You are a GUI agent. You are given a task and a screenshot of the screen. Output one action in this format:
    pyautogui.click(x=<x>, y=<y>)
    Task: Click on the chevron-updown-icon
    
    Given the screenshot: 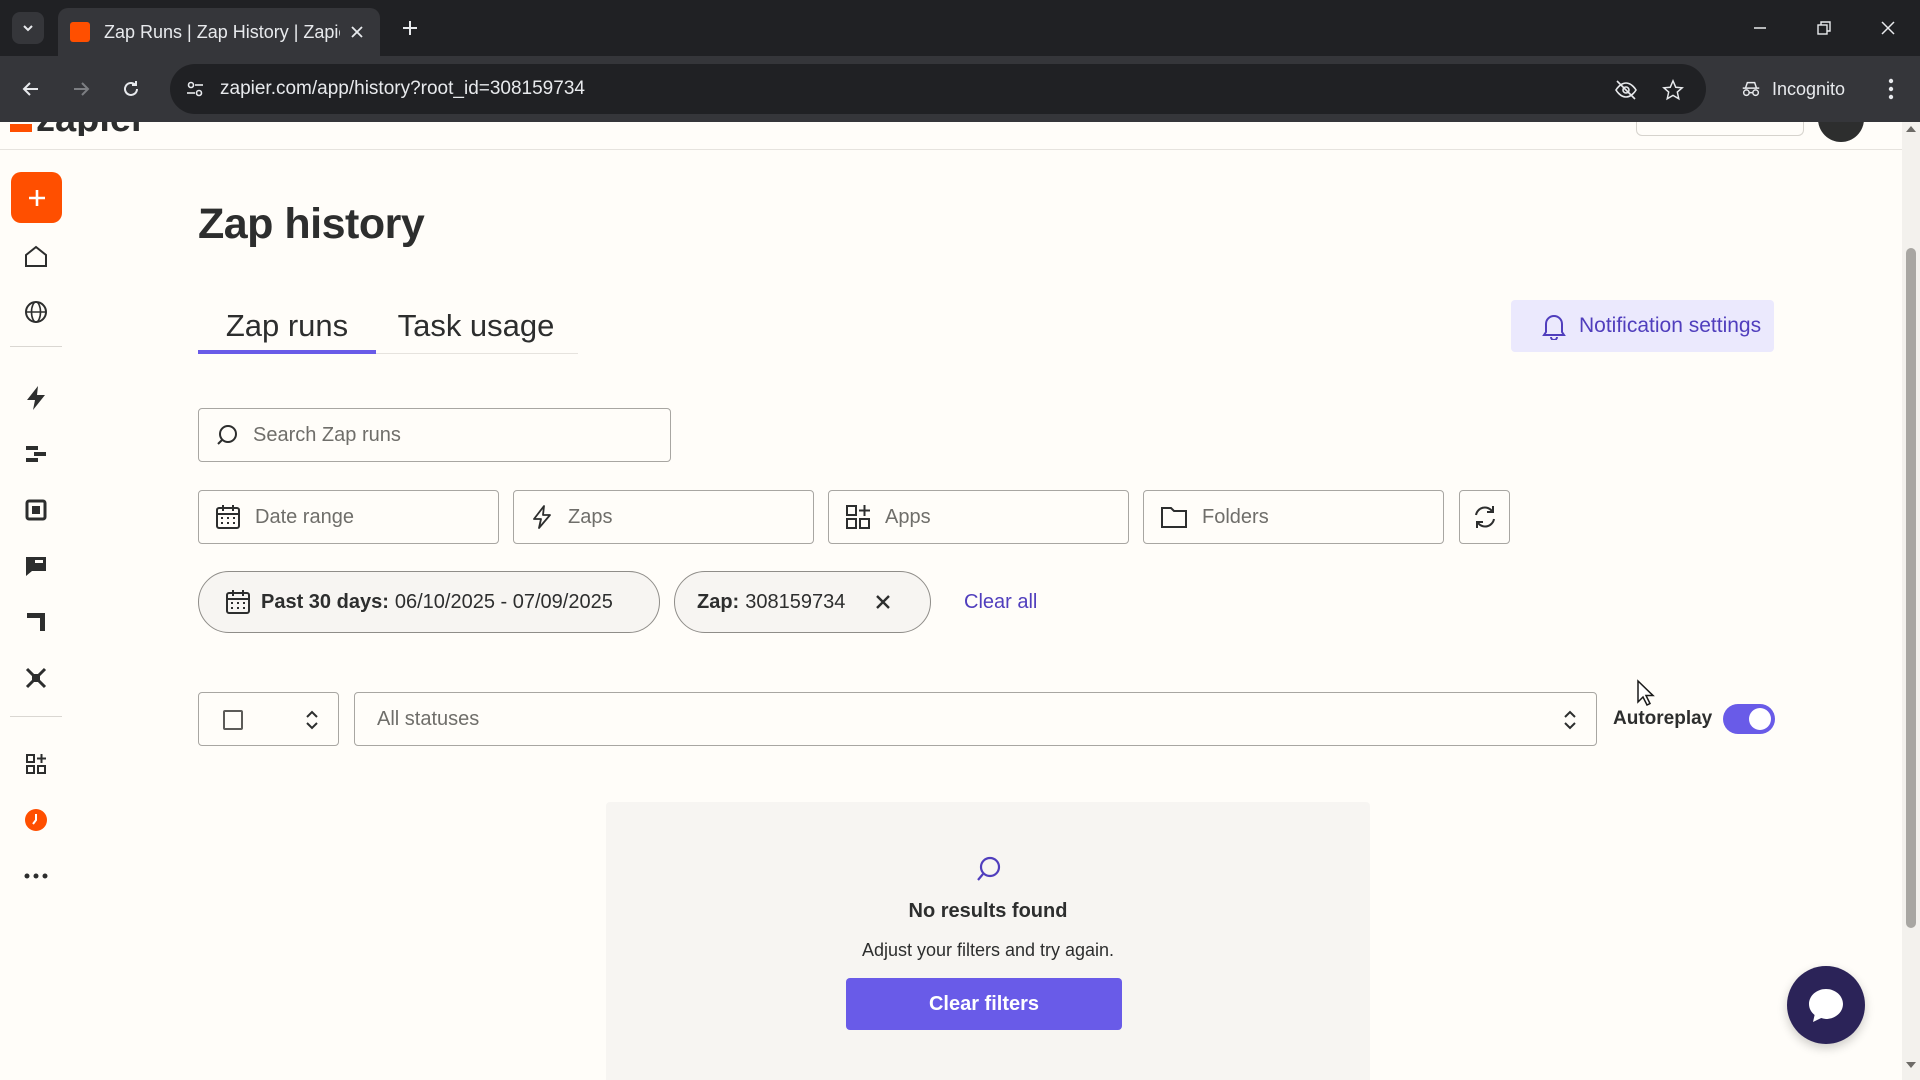 What is the action you would take?
    pyautogui.click(x=312, y=720)
    